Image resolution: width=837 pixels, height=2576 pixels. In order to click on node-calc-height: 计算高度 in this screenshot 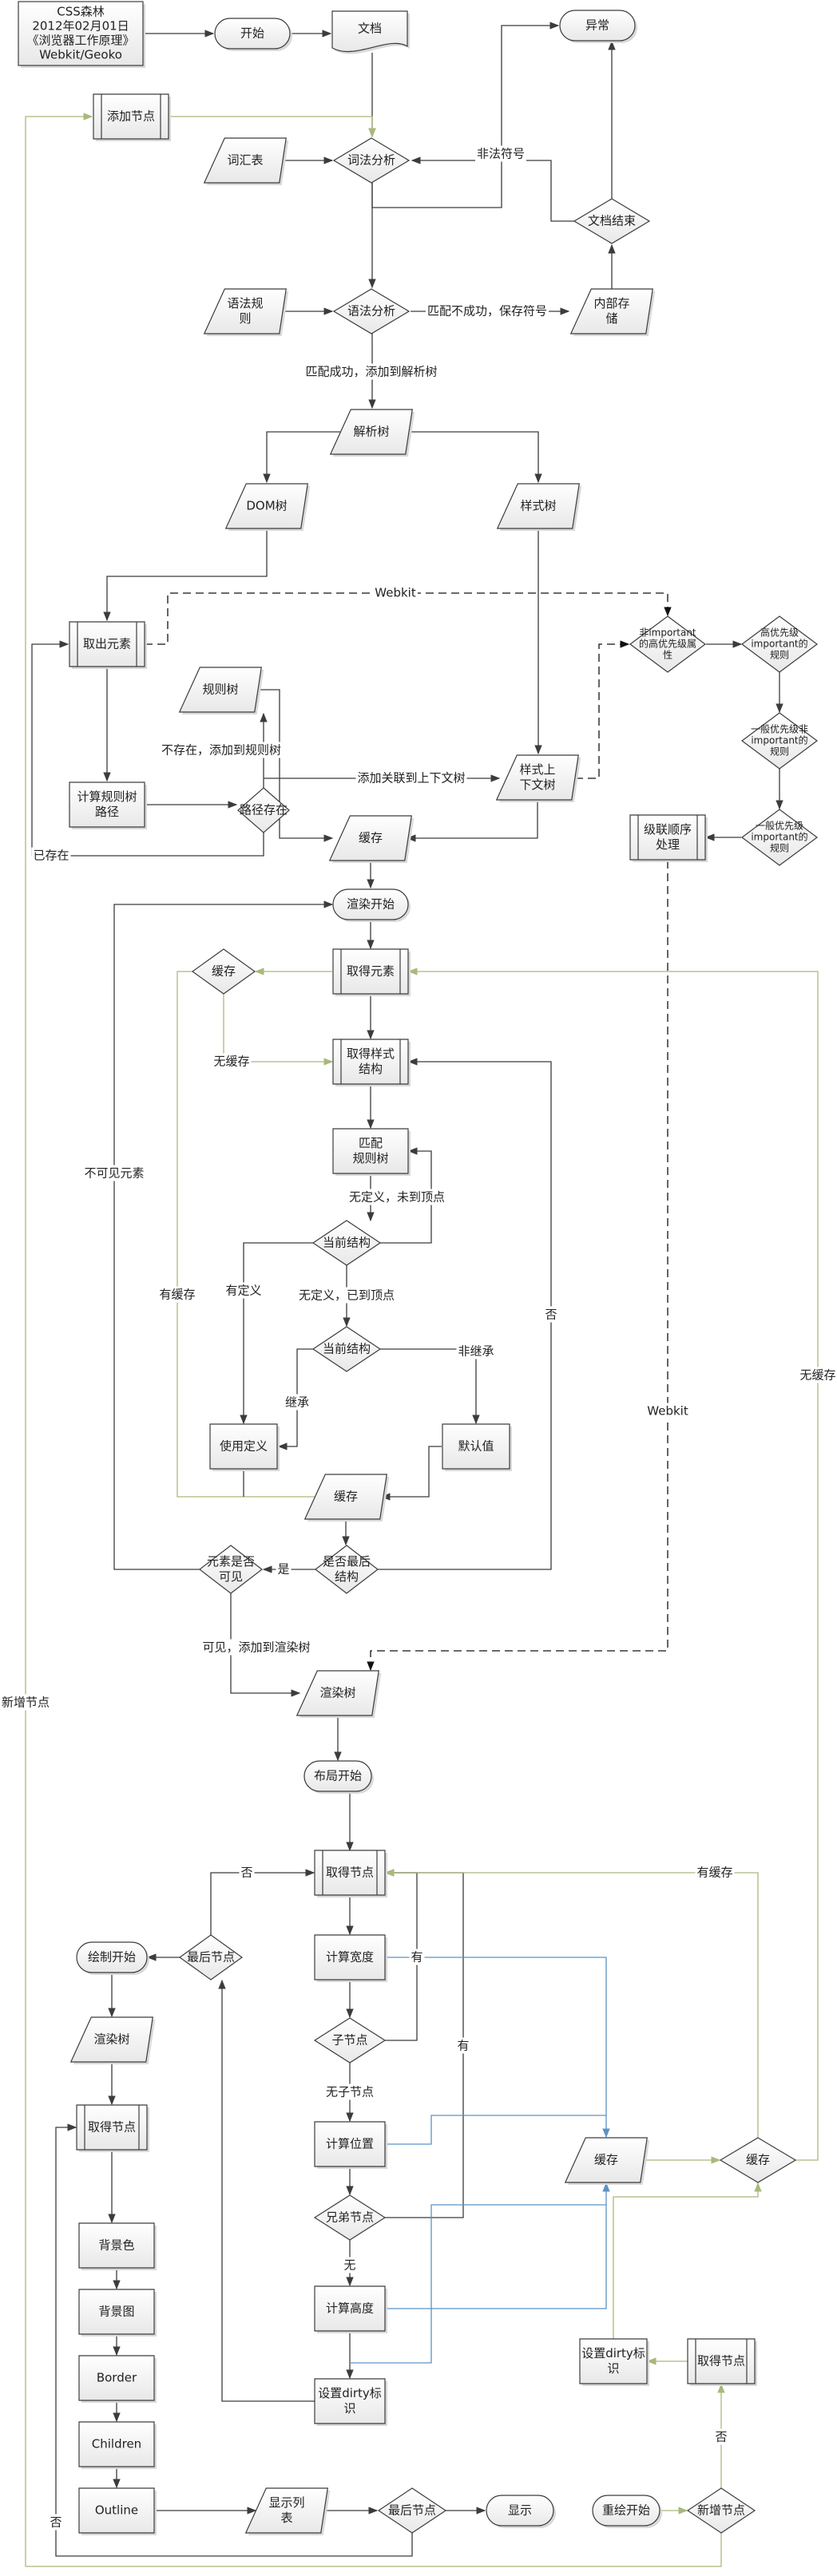, I will do `click(350, 2309)`.